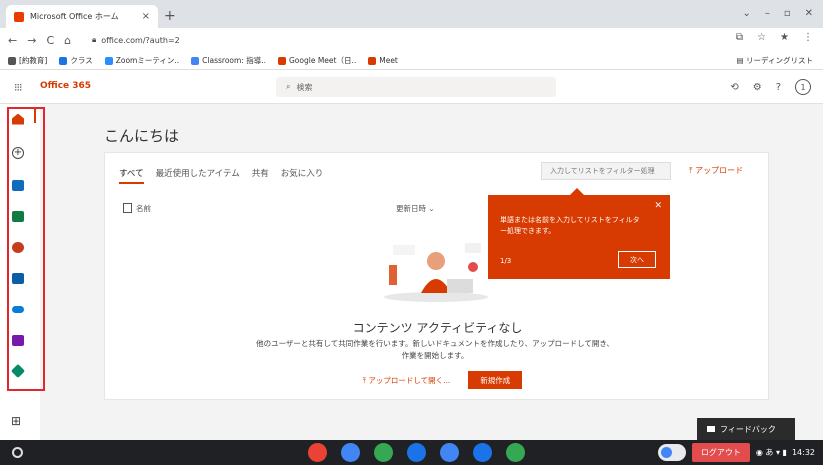 This screenshot has height=465, width=823. Describe the element at coordinates (27, 60) in the screenshot. I see `bookmark-item: [約教育]` at that location.